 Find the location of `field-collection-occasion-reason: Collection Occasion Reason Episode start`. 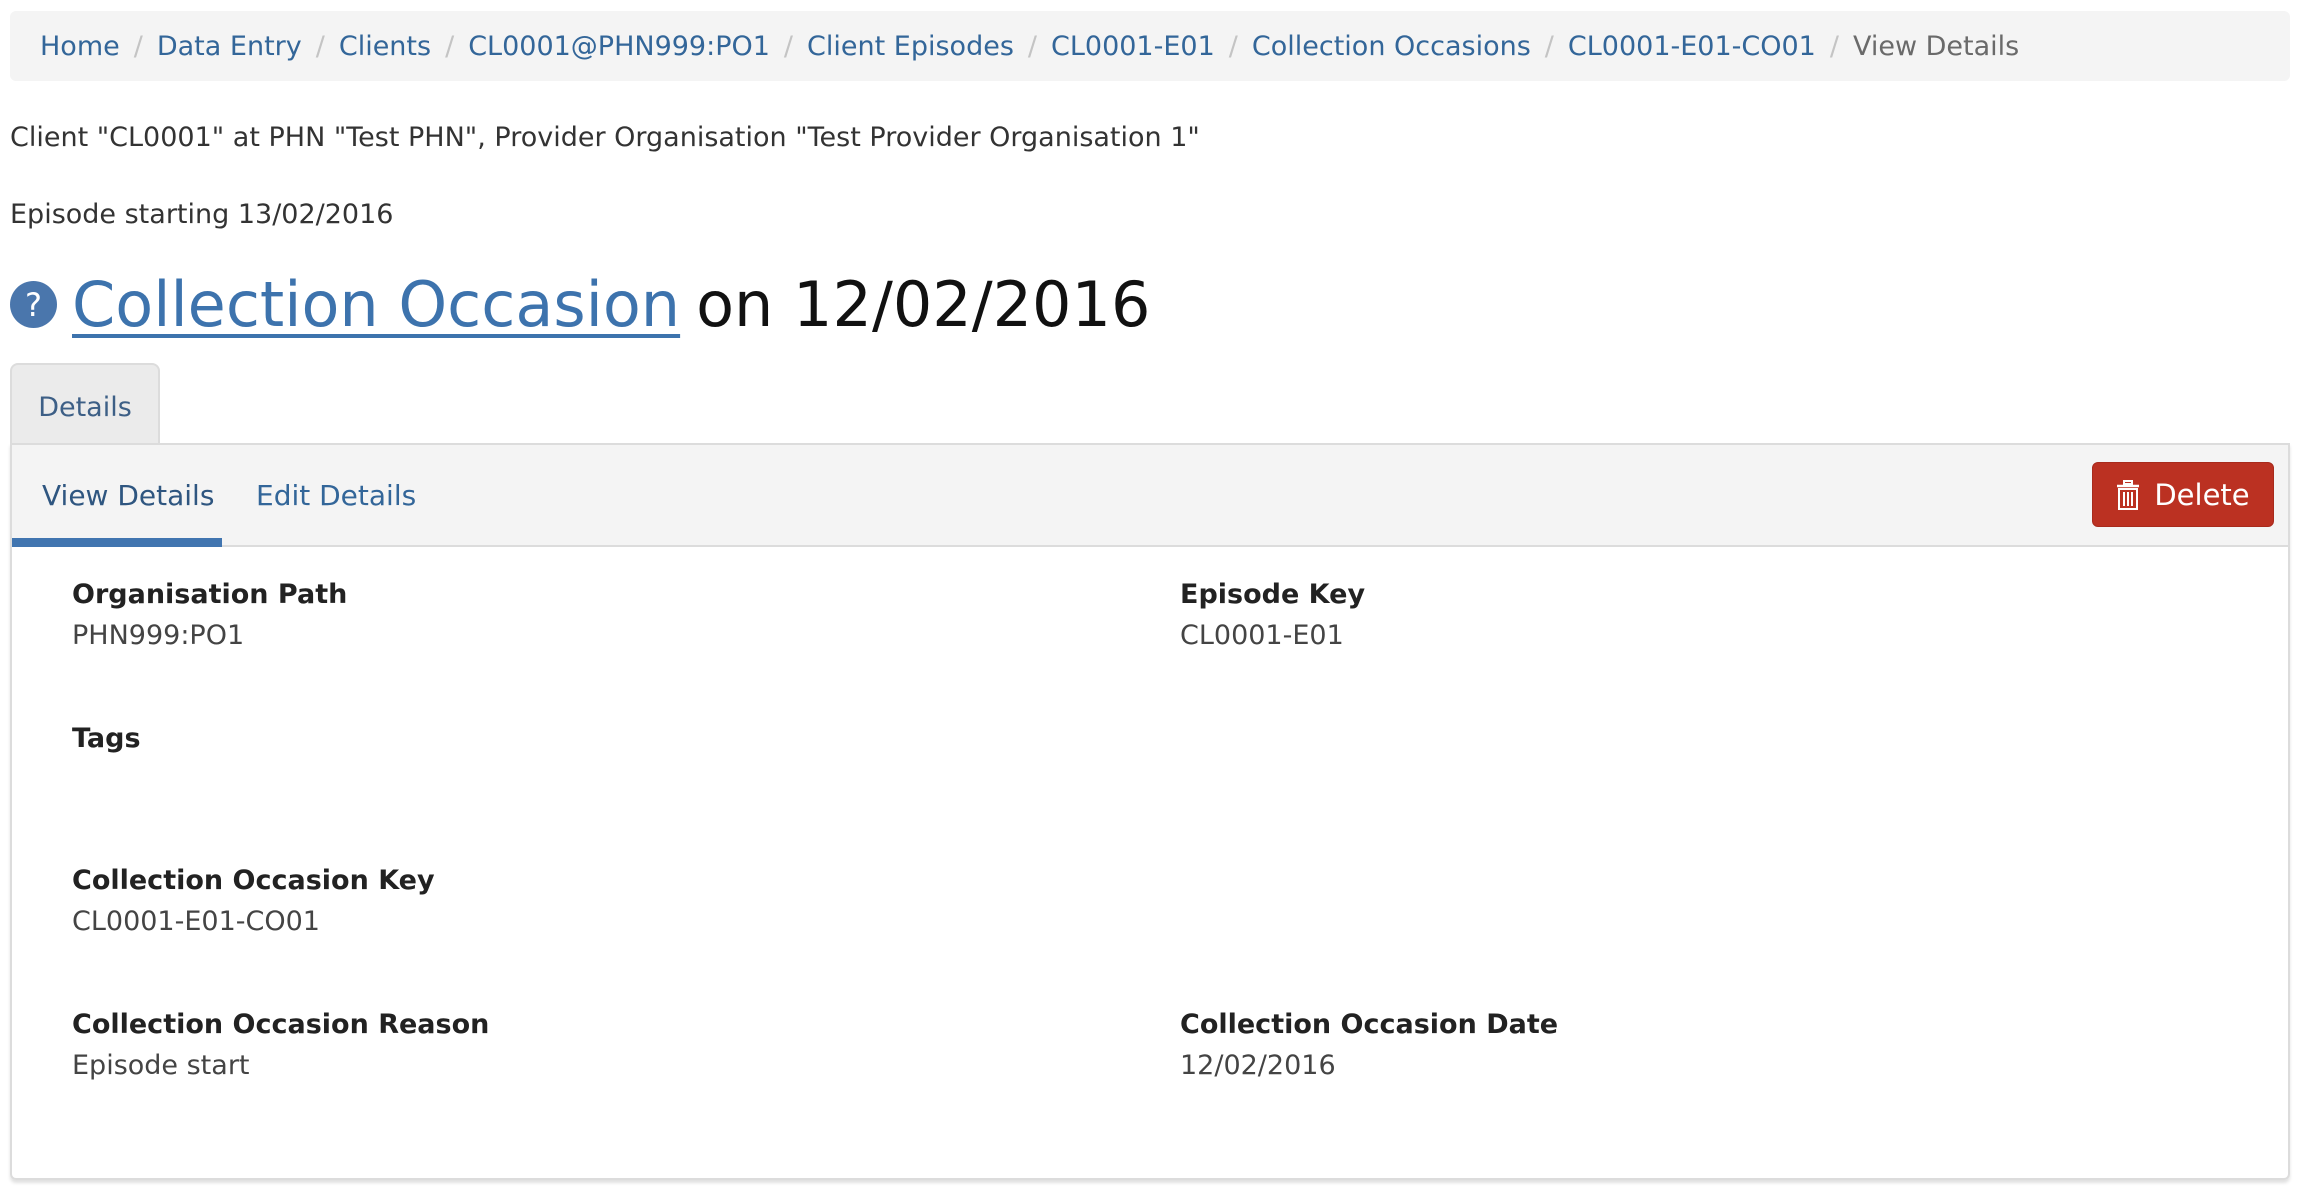

field-collection-occasion-reason: Collection Occasion Reason Episode start is located at coordinates (280, 1045).